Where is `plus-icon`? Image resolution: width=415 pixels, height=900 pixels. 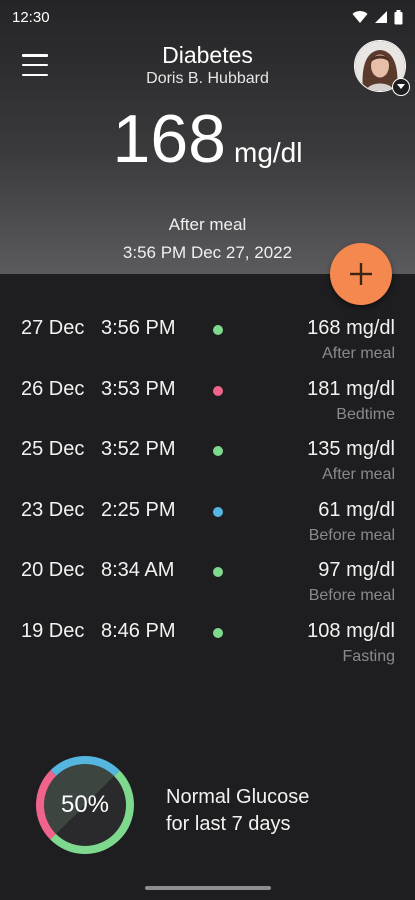 plus-icon is located at coordinates (361, 274).